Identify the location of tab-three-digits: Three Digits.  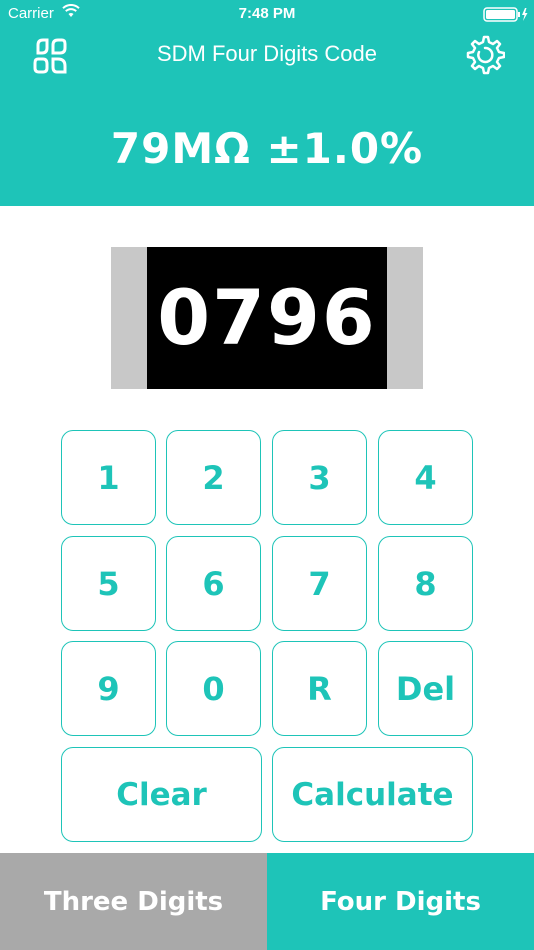
(133, 901).